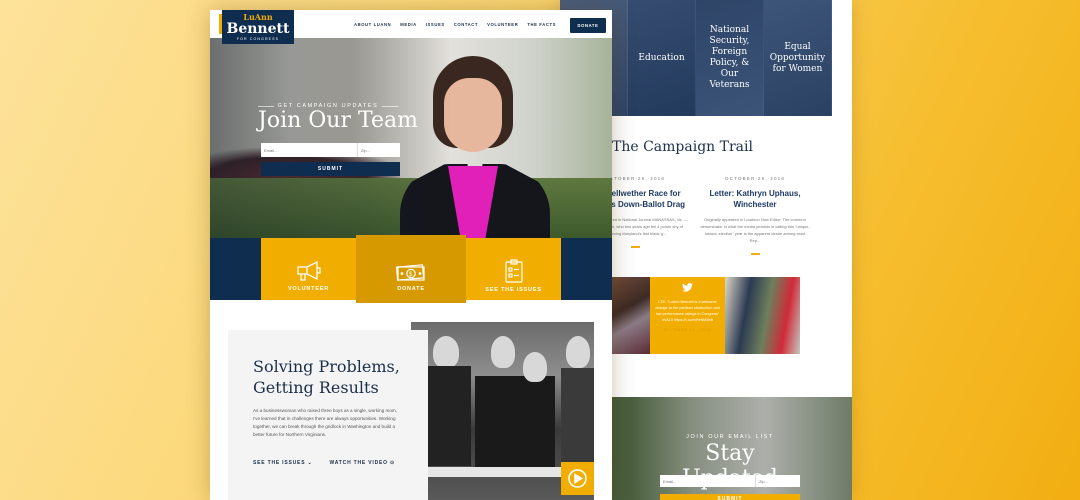 The image size is (1080, 500). I want to click on megaphone-icon, so click(308, 270).